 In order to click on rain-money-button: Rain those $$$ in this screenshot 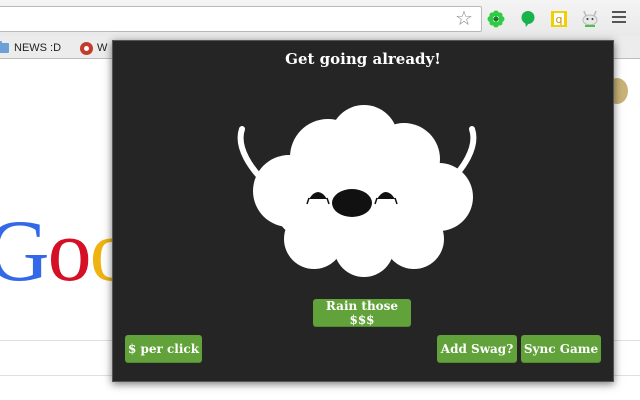, I will do `click(362, 313)`.